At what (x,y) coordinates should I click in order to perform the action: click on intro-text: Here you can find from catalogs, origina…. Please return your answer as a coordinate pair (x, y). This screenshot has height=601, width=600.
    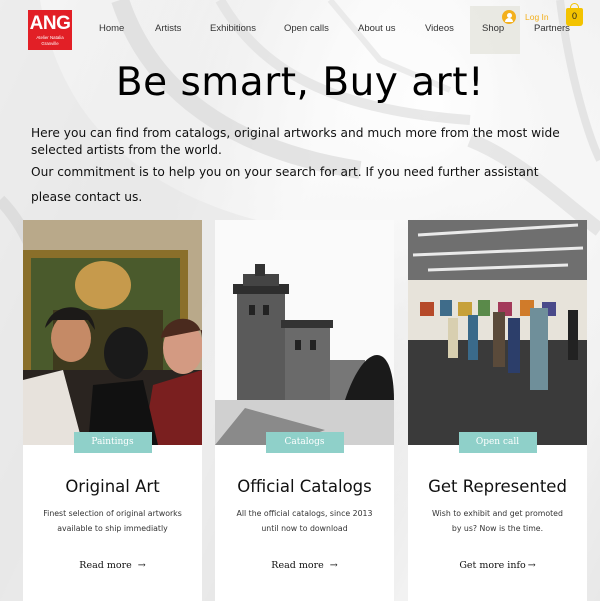
    Looking at the image, I should click on (295, 141).